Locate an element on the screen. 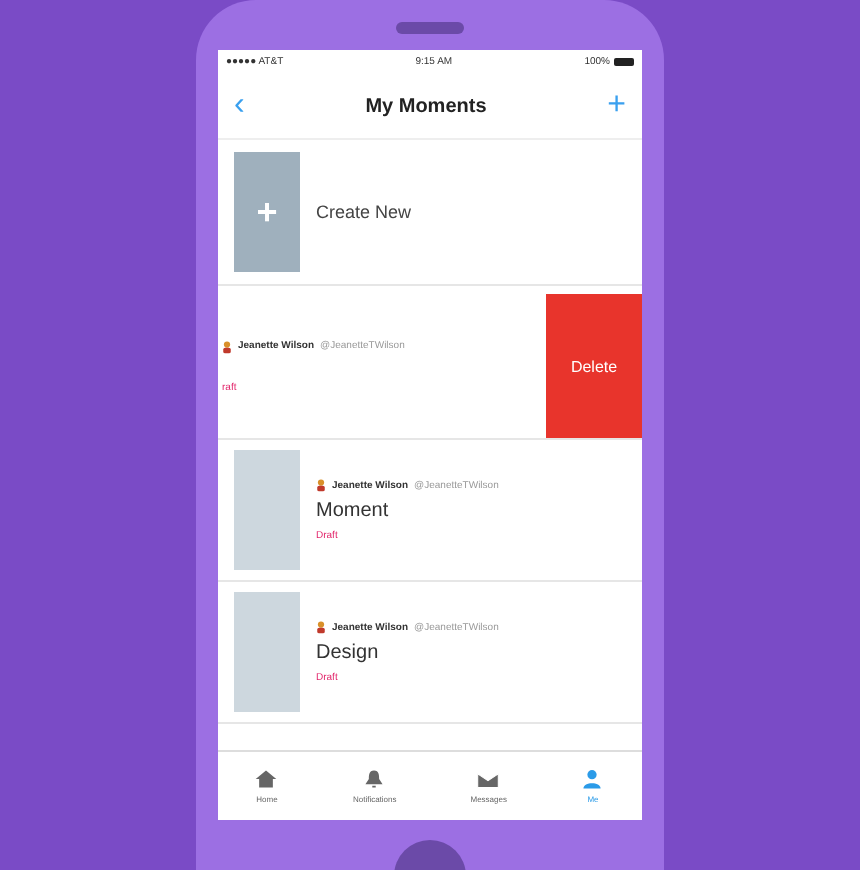  person-icon is located at coordinates (592, 779).